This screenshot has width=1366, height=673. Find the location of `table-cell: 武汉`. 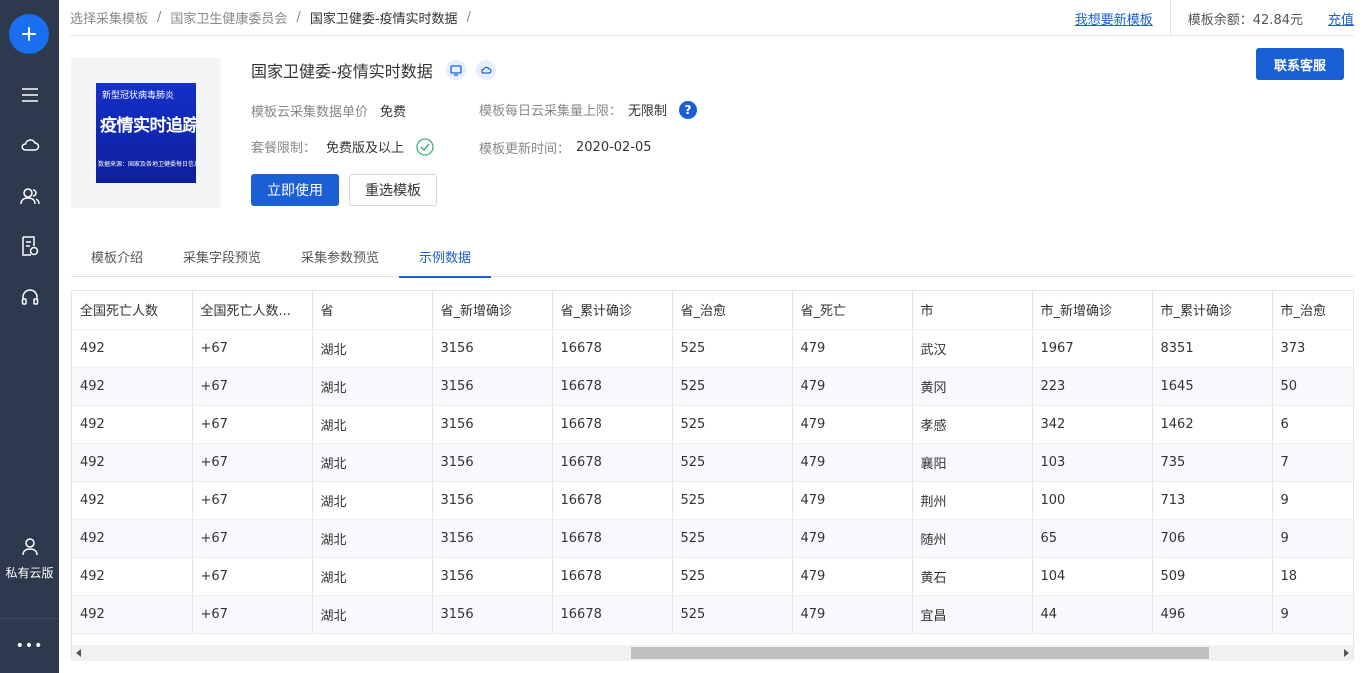

table-cell: 武汉 is located at coordinates (972, 348).